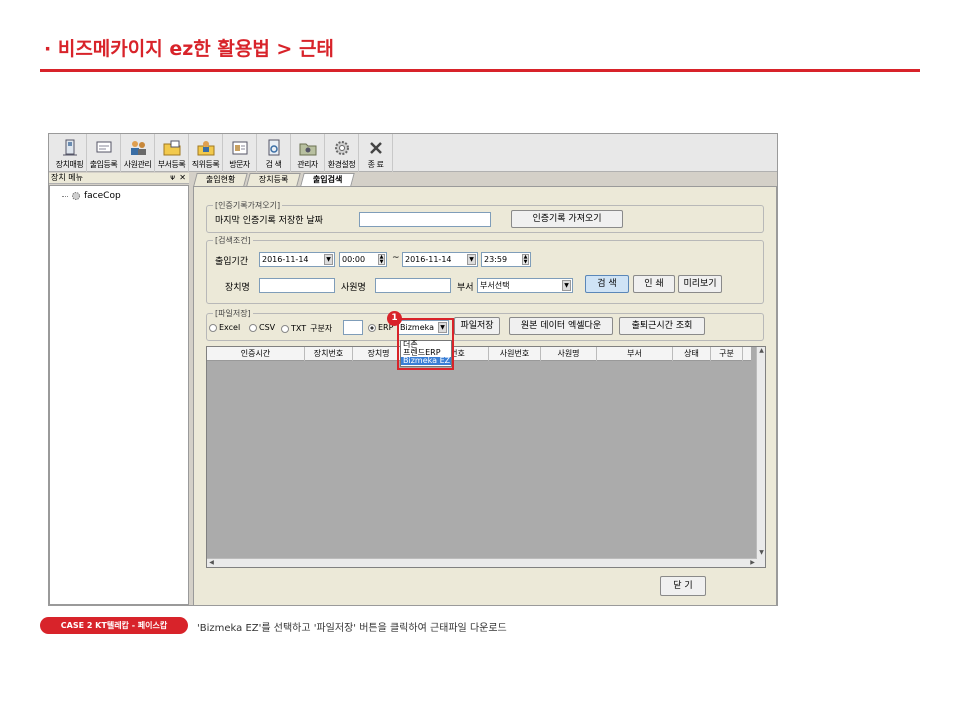 Image resolution: width=960 pixels, height=720 pixels. I want to click on toolbar-employee-button: 사원관리, so click(138, 153).